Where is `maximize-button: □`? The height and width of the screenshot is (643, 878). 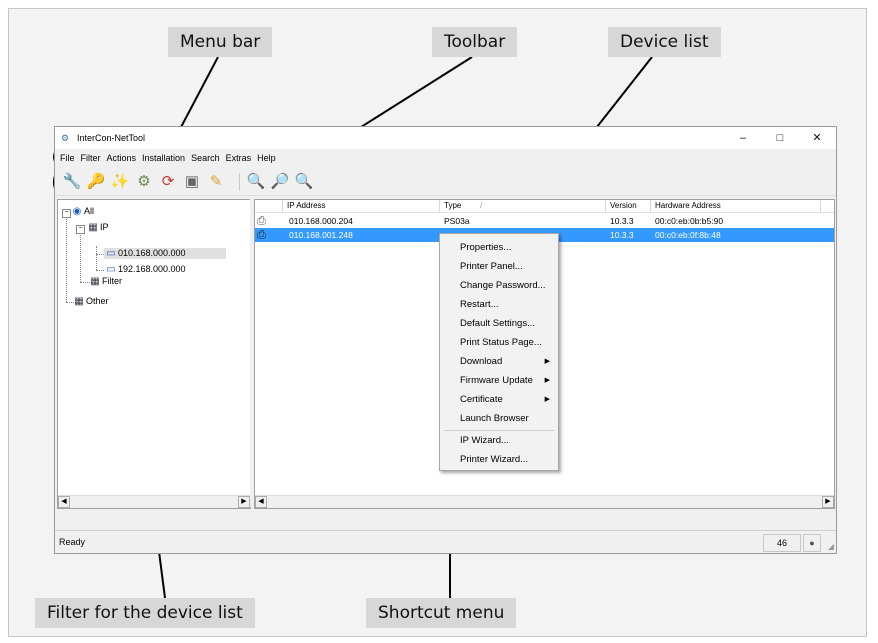
maximize-button: □ is located at coordinates (780, 138).